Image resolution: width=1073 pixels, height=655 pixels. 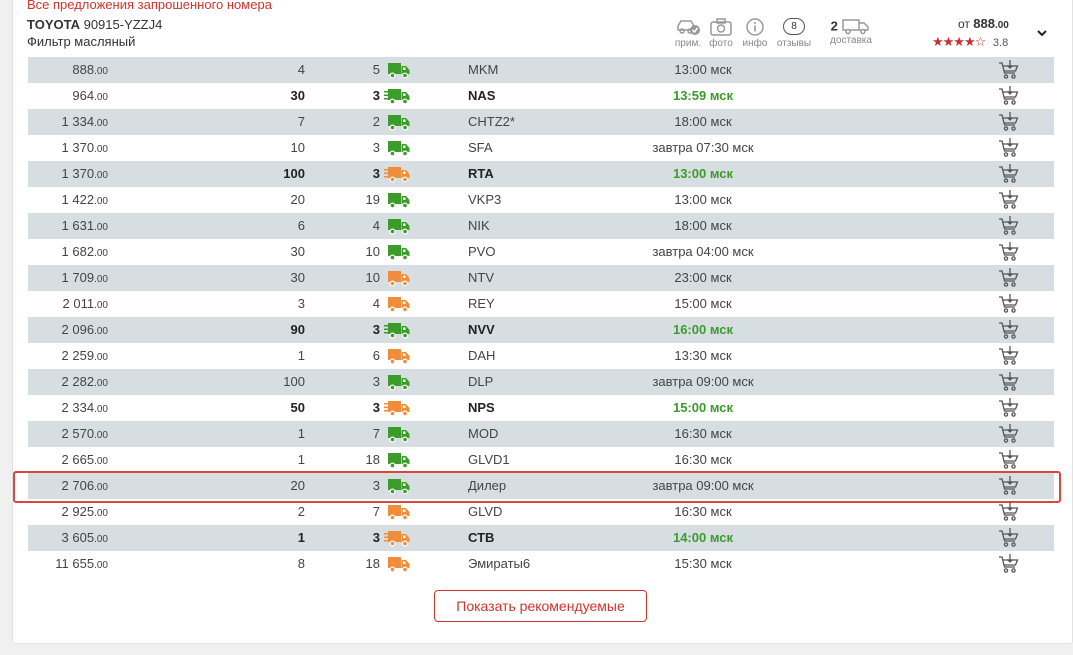 I want to click on offer-price: 1 334.00, so click(x=68, y=123).